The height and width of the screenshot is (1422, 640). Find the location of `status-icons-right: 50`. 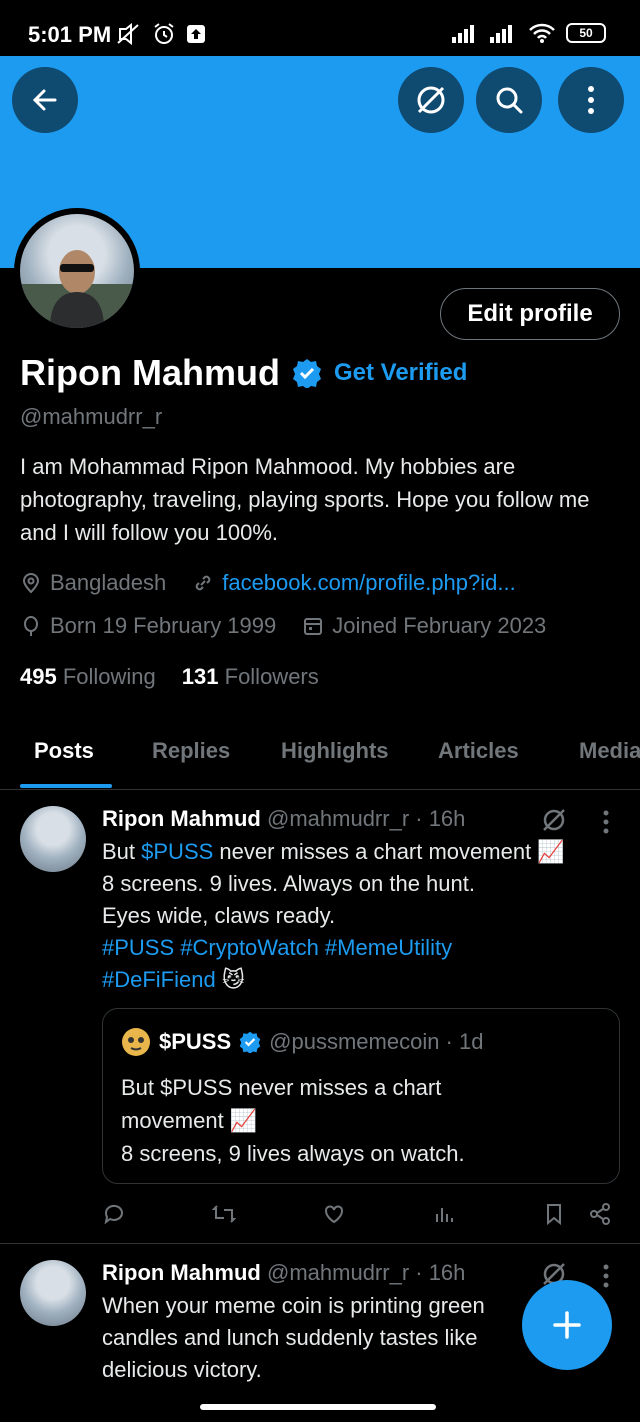

status-icons-right: 50 is located at coordinates (529, 33).